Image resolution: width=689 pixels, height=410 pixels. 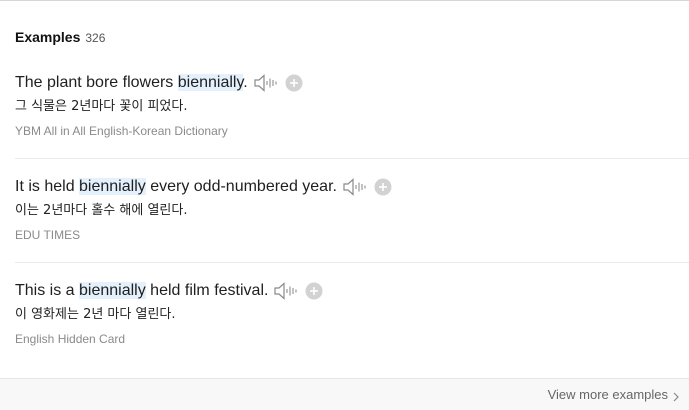 I want to click on example-translation: 그 식물은 2년마다 꽃이 피었다., so click(x=101, y=106).